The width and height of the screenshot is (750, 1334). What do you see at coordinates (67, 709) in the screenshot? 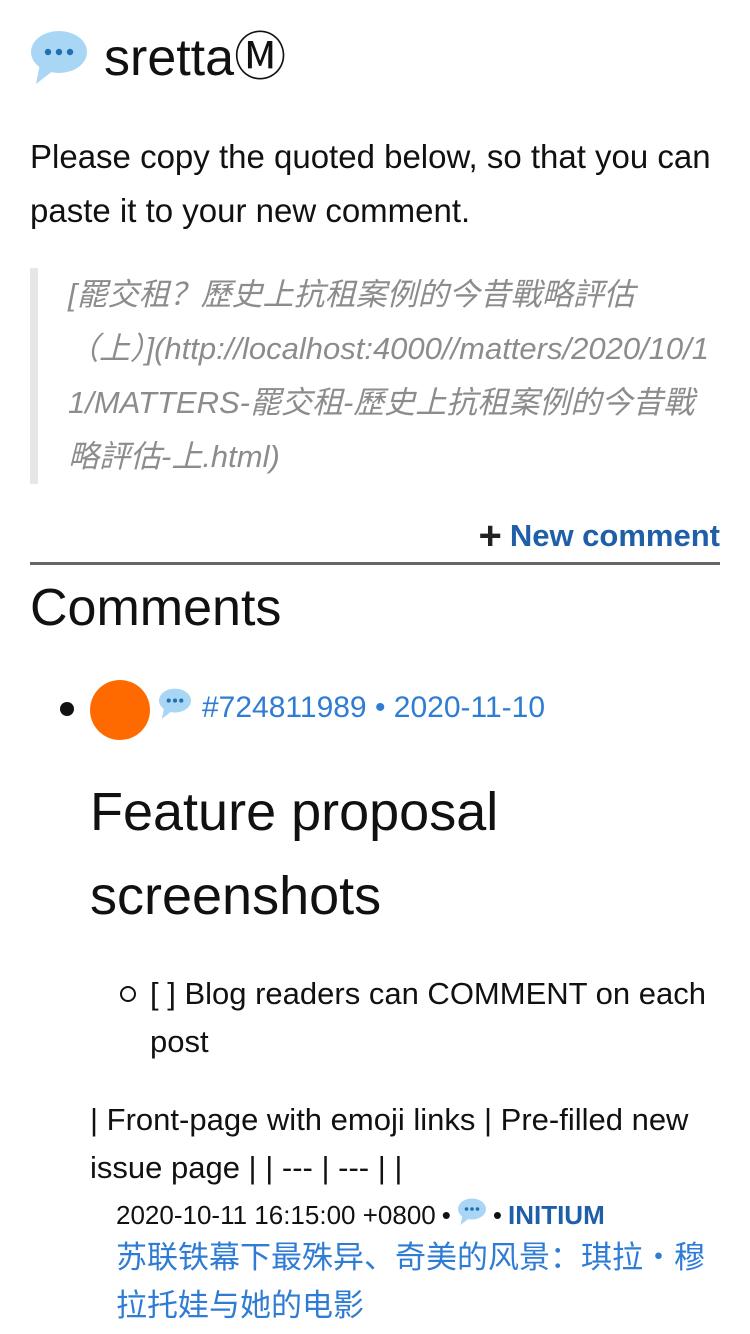
I see `list-bullet` at bounding box center [67, 709].